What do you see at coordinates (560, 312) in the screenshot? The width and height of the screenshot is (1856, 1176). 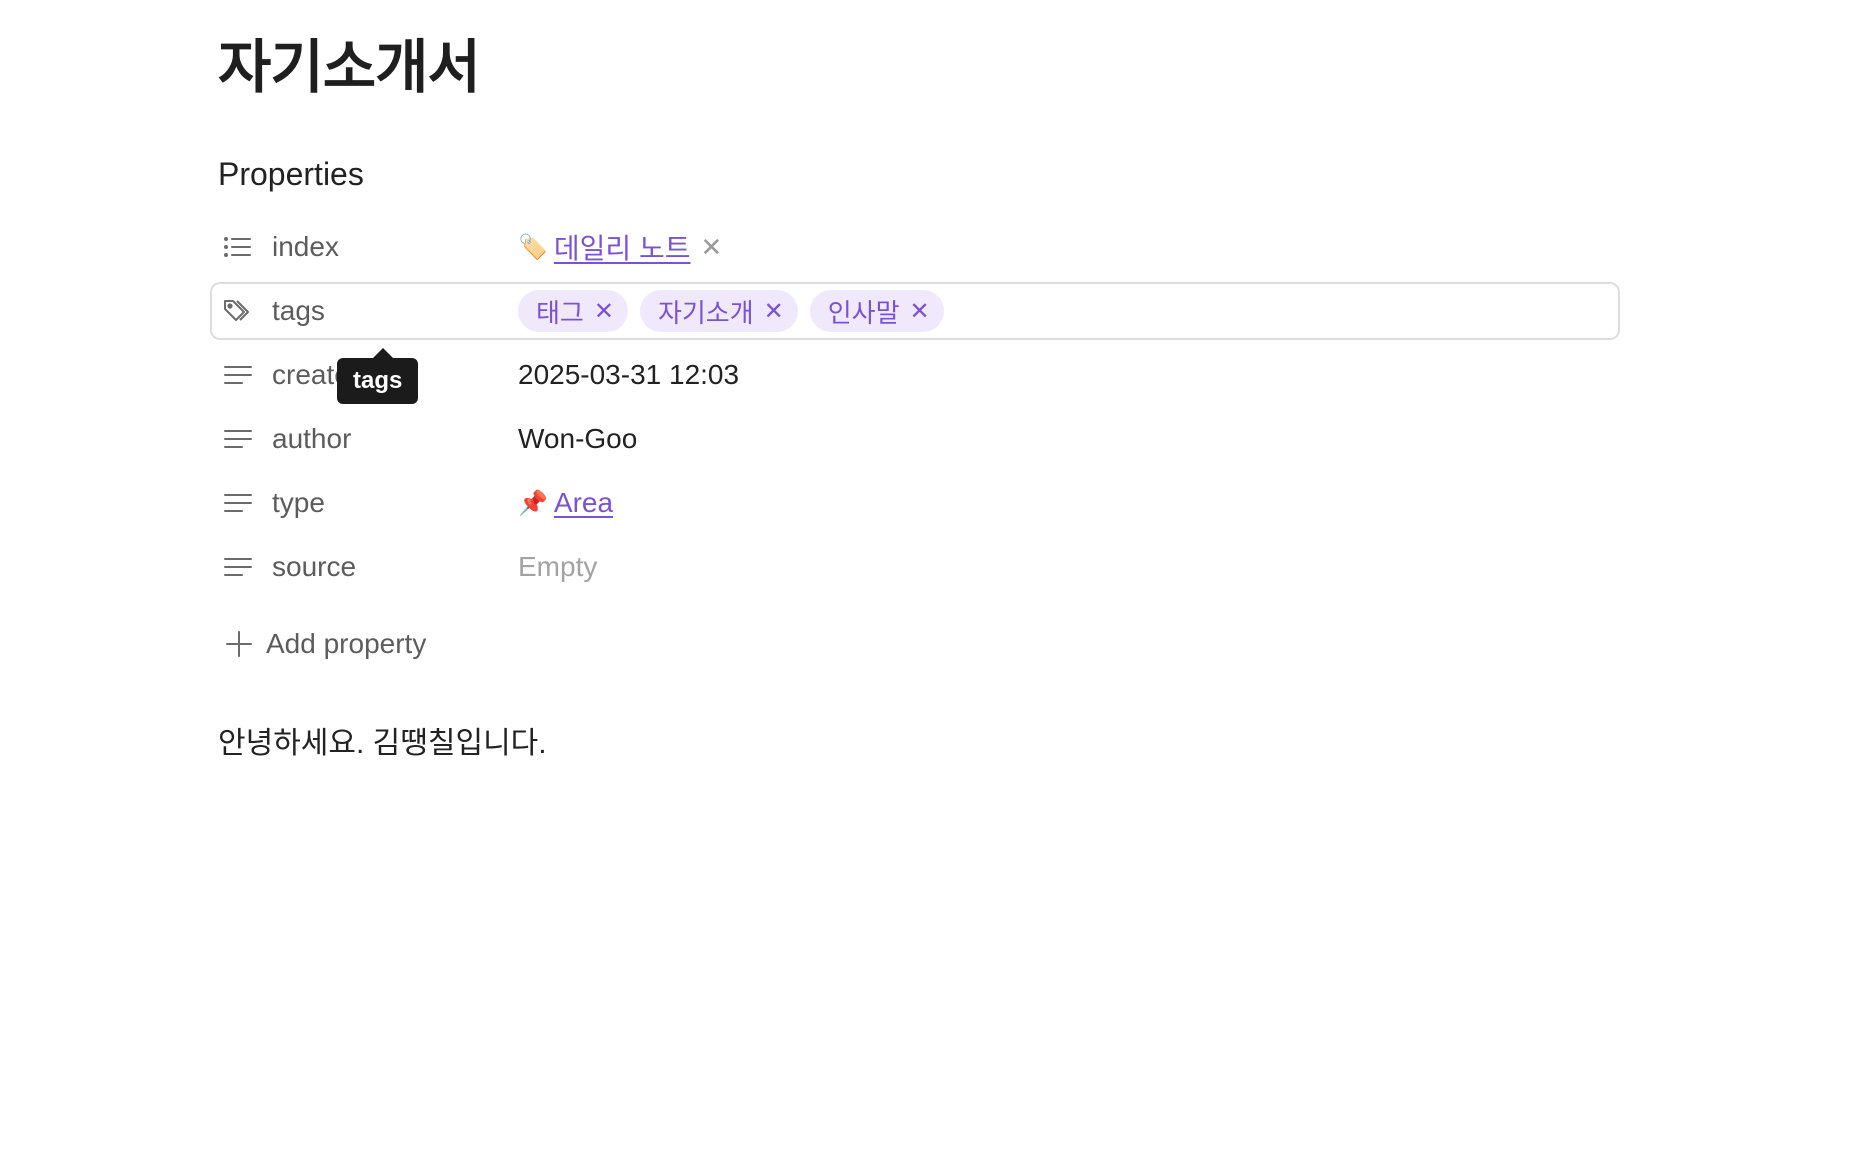 I see `tag-label: 태그` at bounding box center [560, 312].